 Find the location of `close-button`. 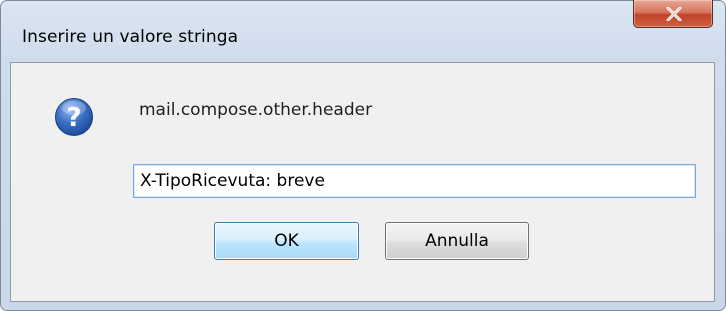

close-button is located at coordinates (673, 14).